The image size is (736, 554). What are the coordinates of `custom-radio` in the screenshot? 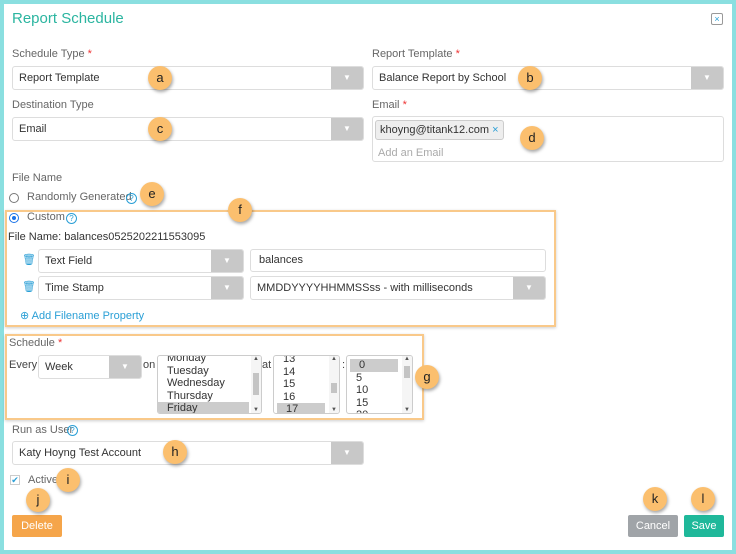 It's located at (14, 218).